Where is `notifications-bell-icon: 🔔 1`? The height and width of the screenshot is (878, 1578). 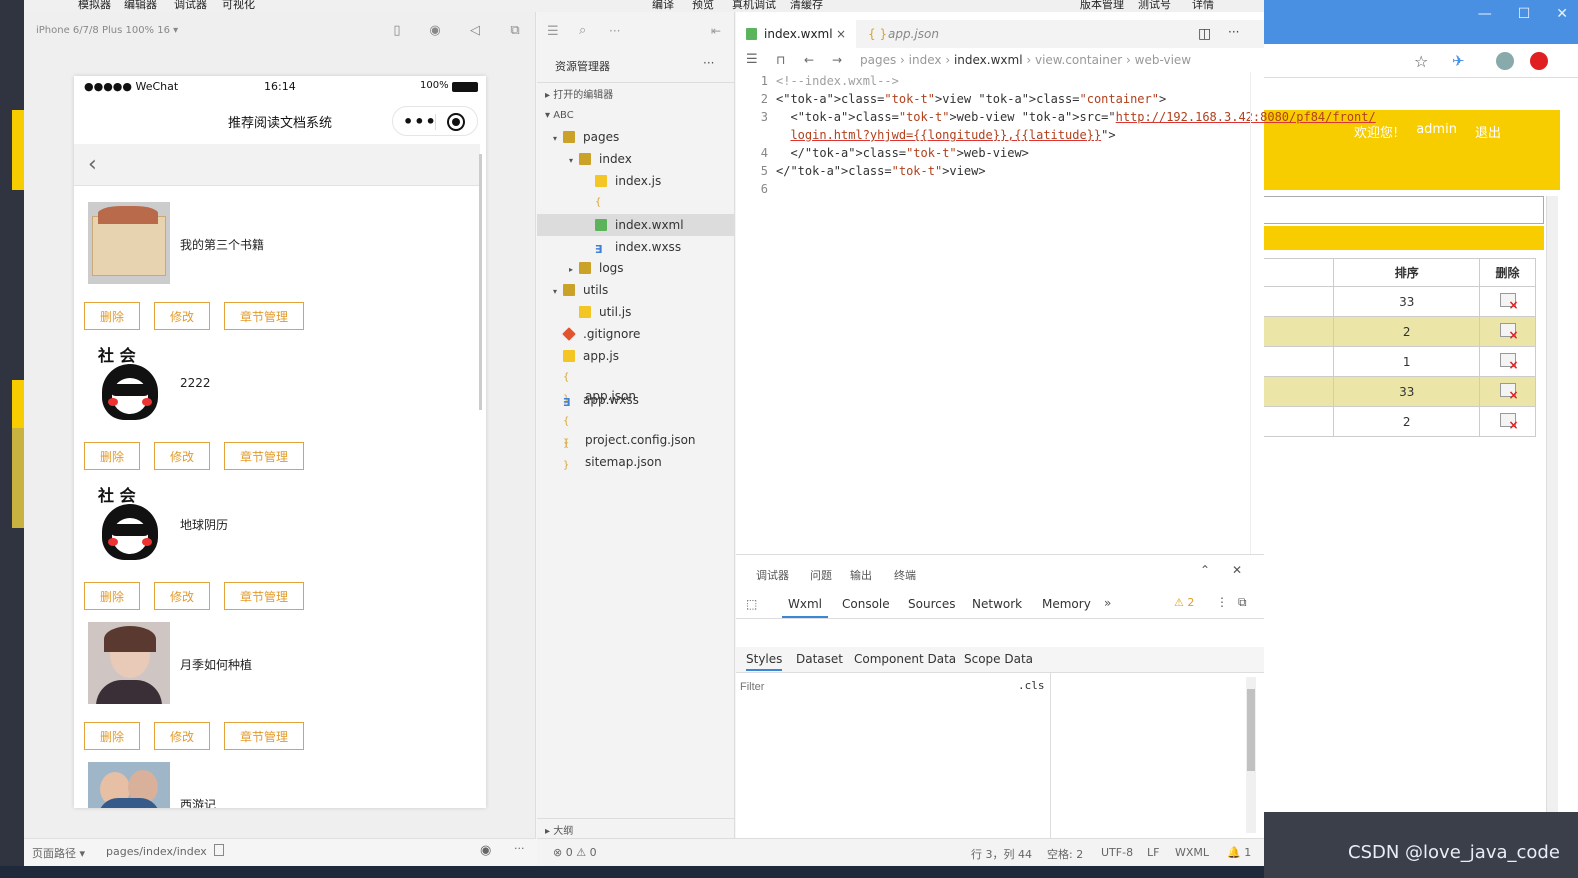 notifications-bell-icon: 🔔 1 is located at coordinates (1239, 852).